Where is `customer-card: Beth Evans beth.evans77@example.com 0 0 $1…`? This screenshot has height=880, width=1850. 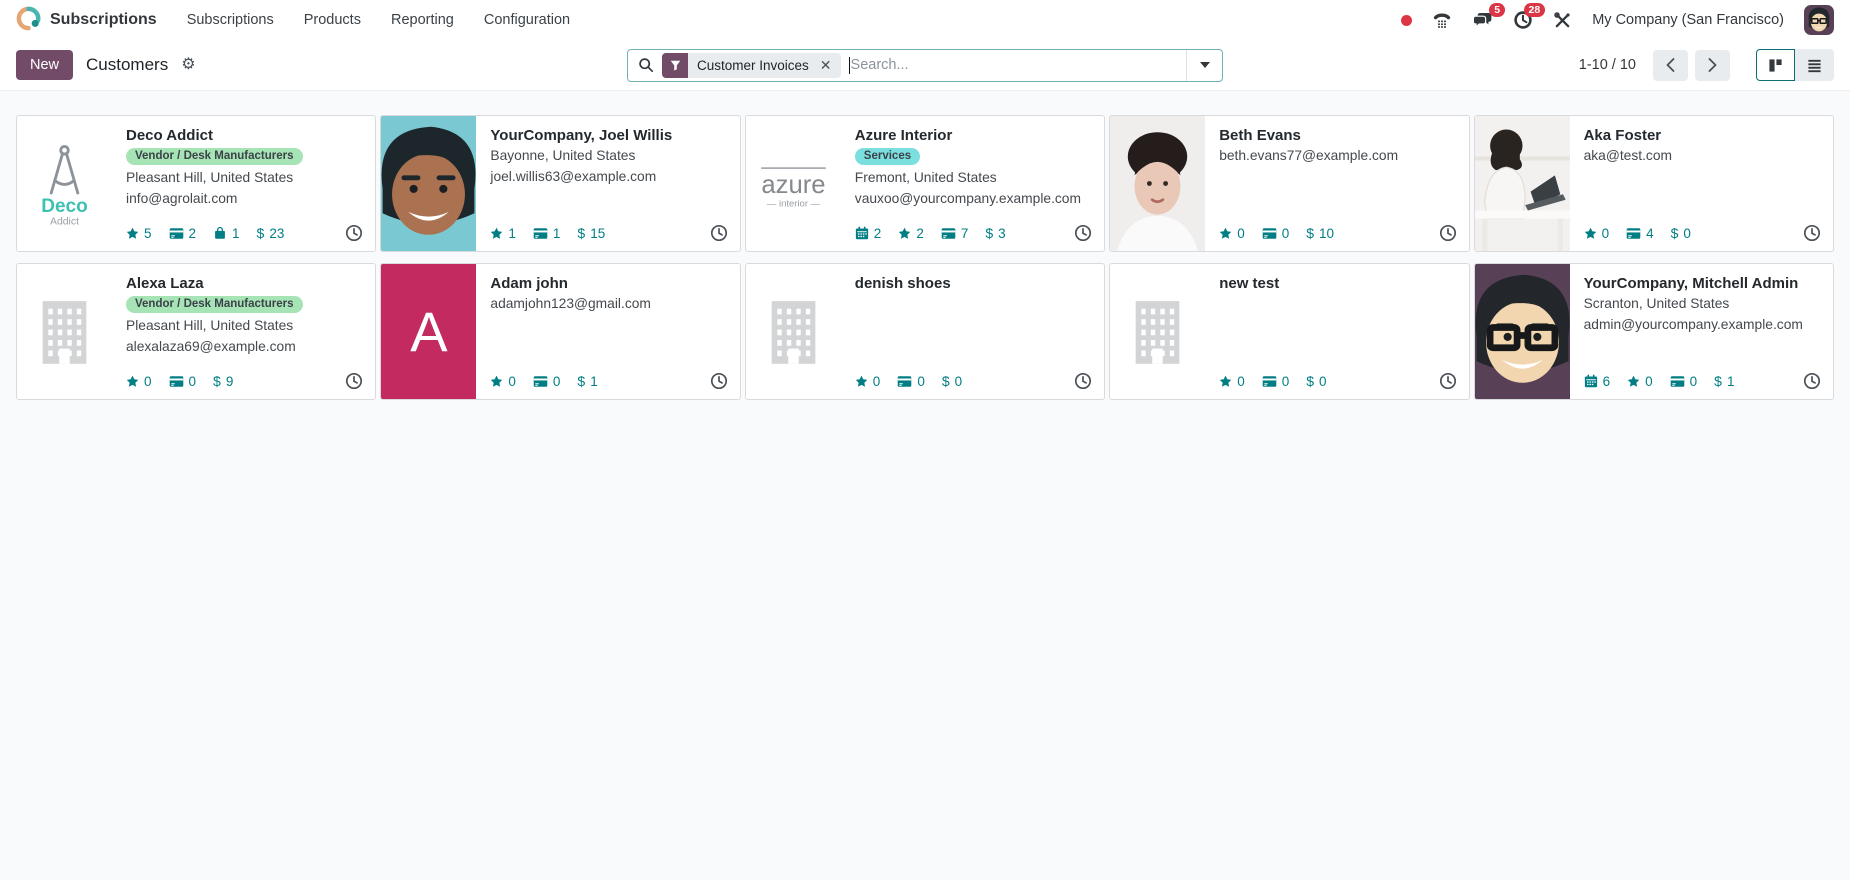
customer-card: Beth Evans beth.evans77@example.com 0 0 $1… is located at coordinates (1289, 183).